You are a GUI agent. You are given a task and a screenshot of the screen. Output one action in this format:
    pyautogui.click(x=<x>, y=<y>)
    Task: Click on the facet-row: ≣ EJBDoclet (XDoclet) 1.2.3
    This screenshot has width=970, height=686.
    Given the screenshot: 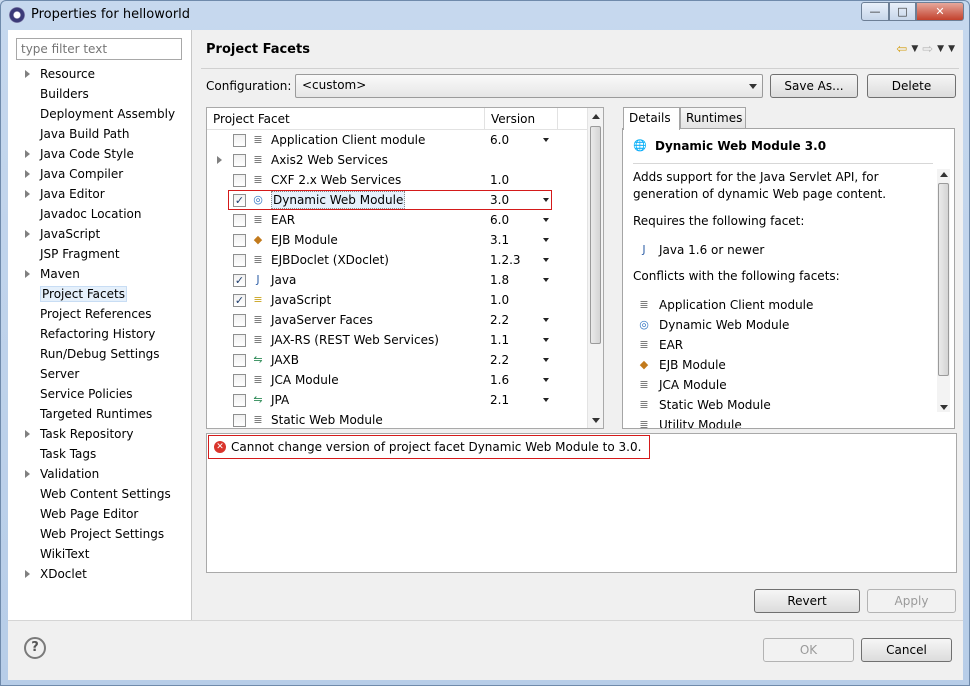 What is the action you would take?
    pyautogui.click(x=397, y=260)
    